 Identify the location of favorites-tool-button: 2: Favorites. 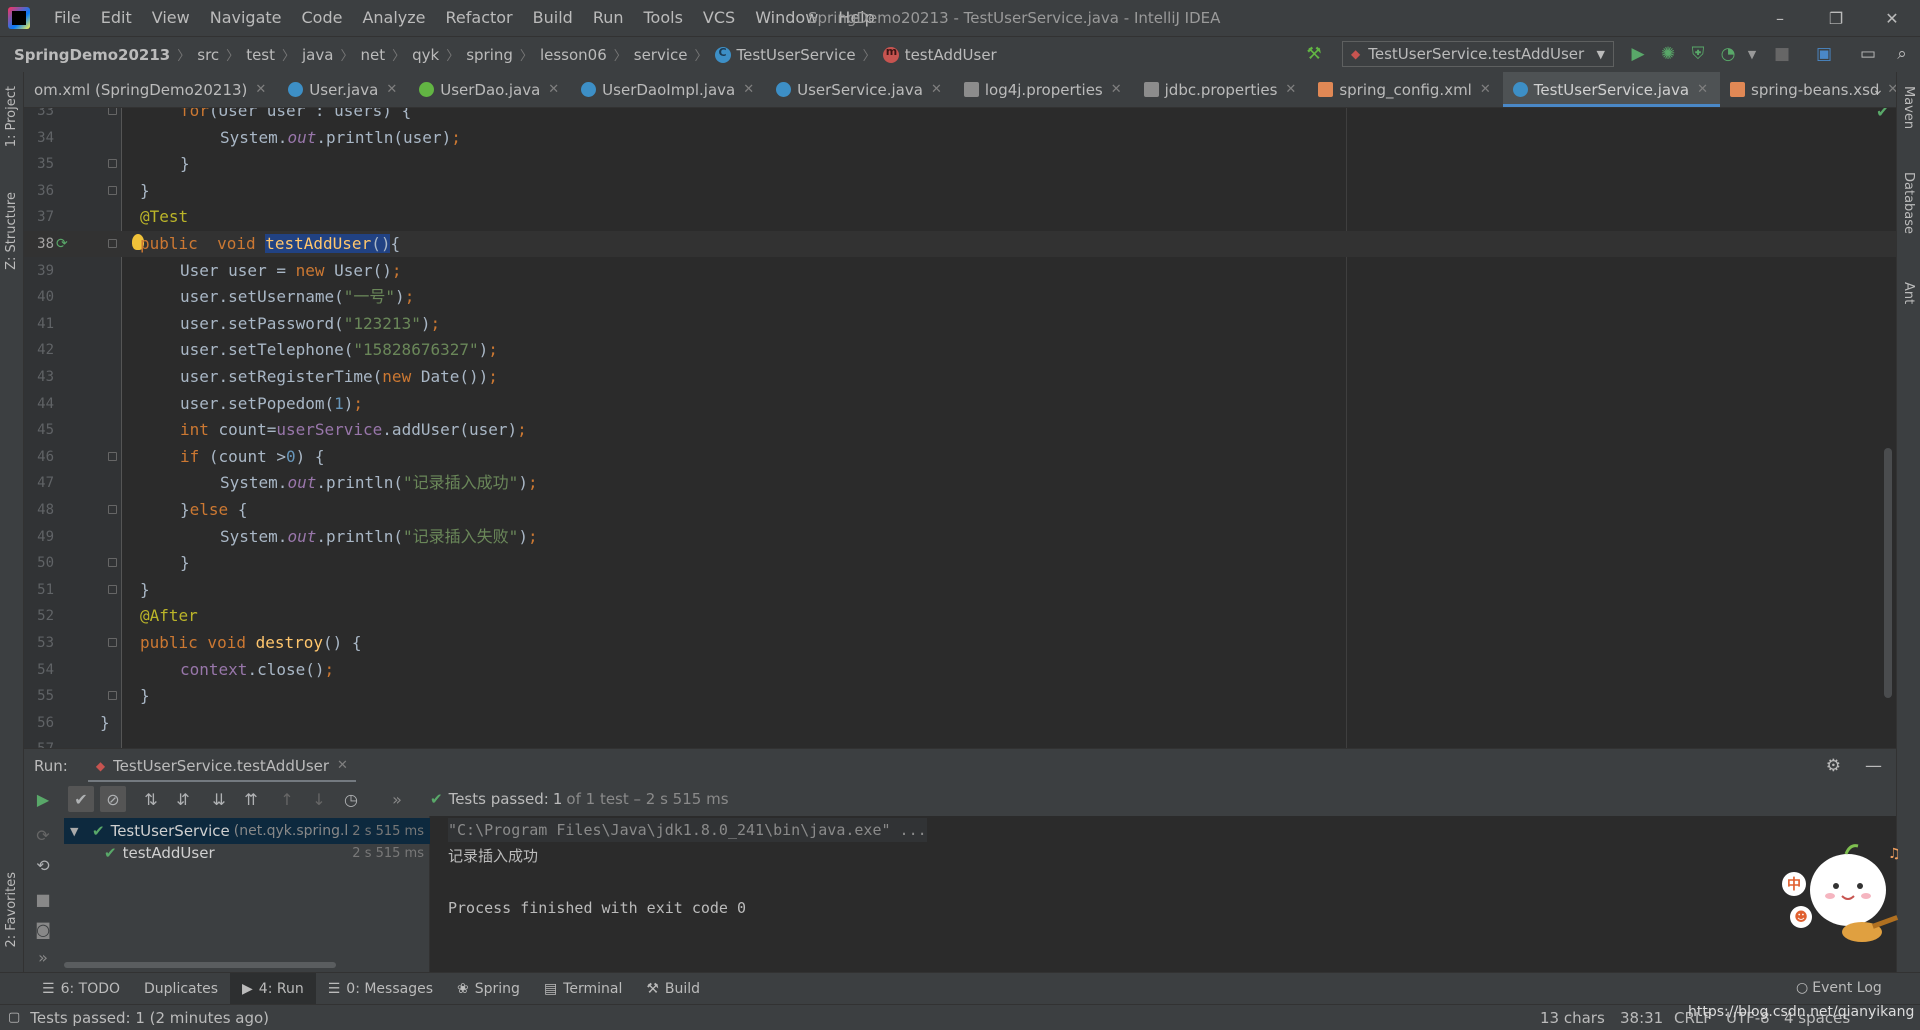
(11, 910).